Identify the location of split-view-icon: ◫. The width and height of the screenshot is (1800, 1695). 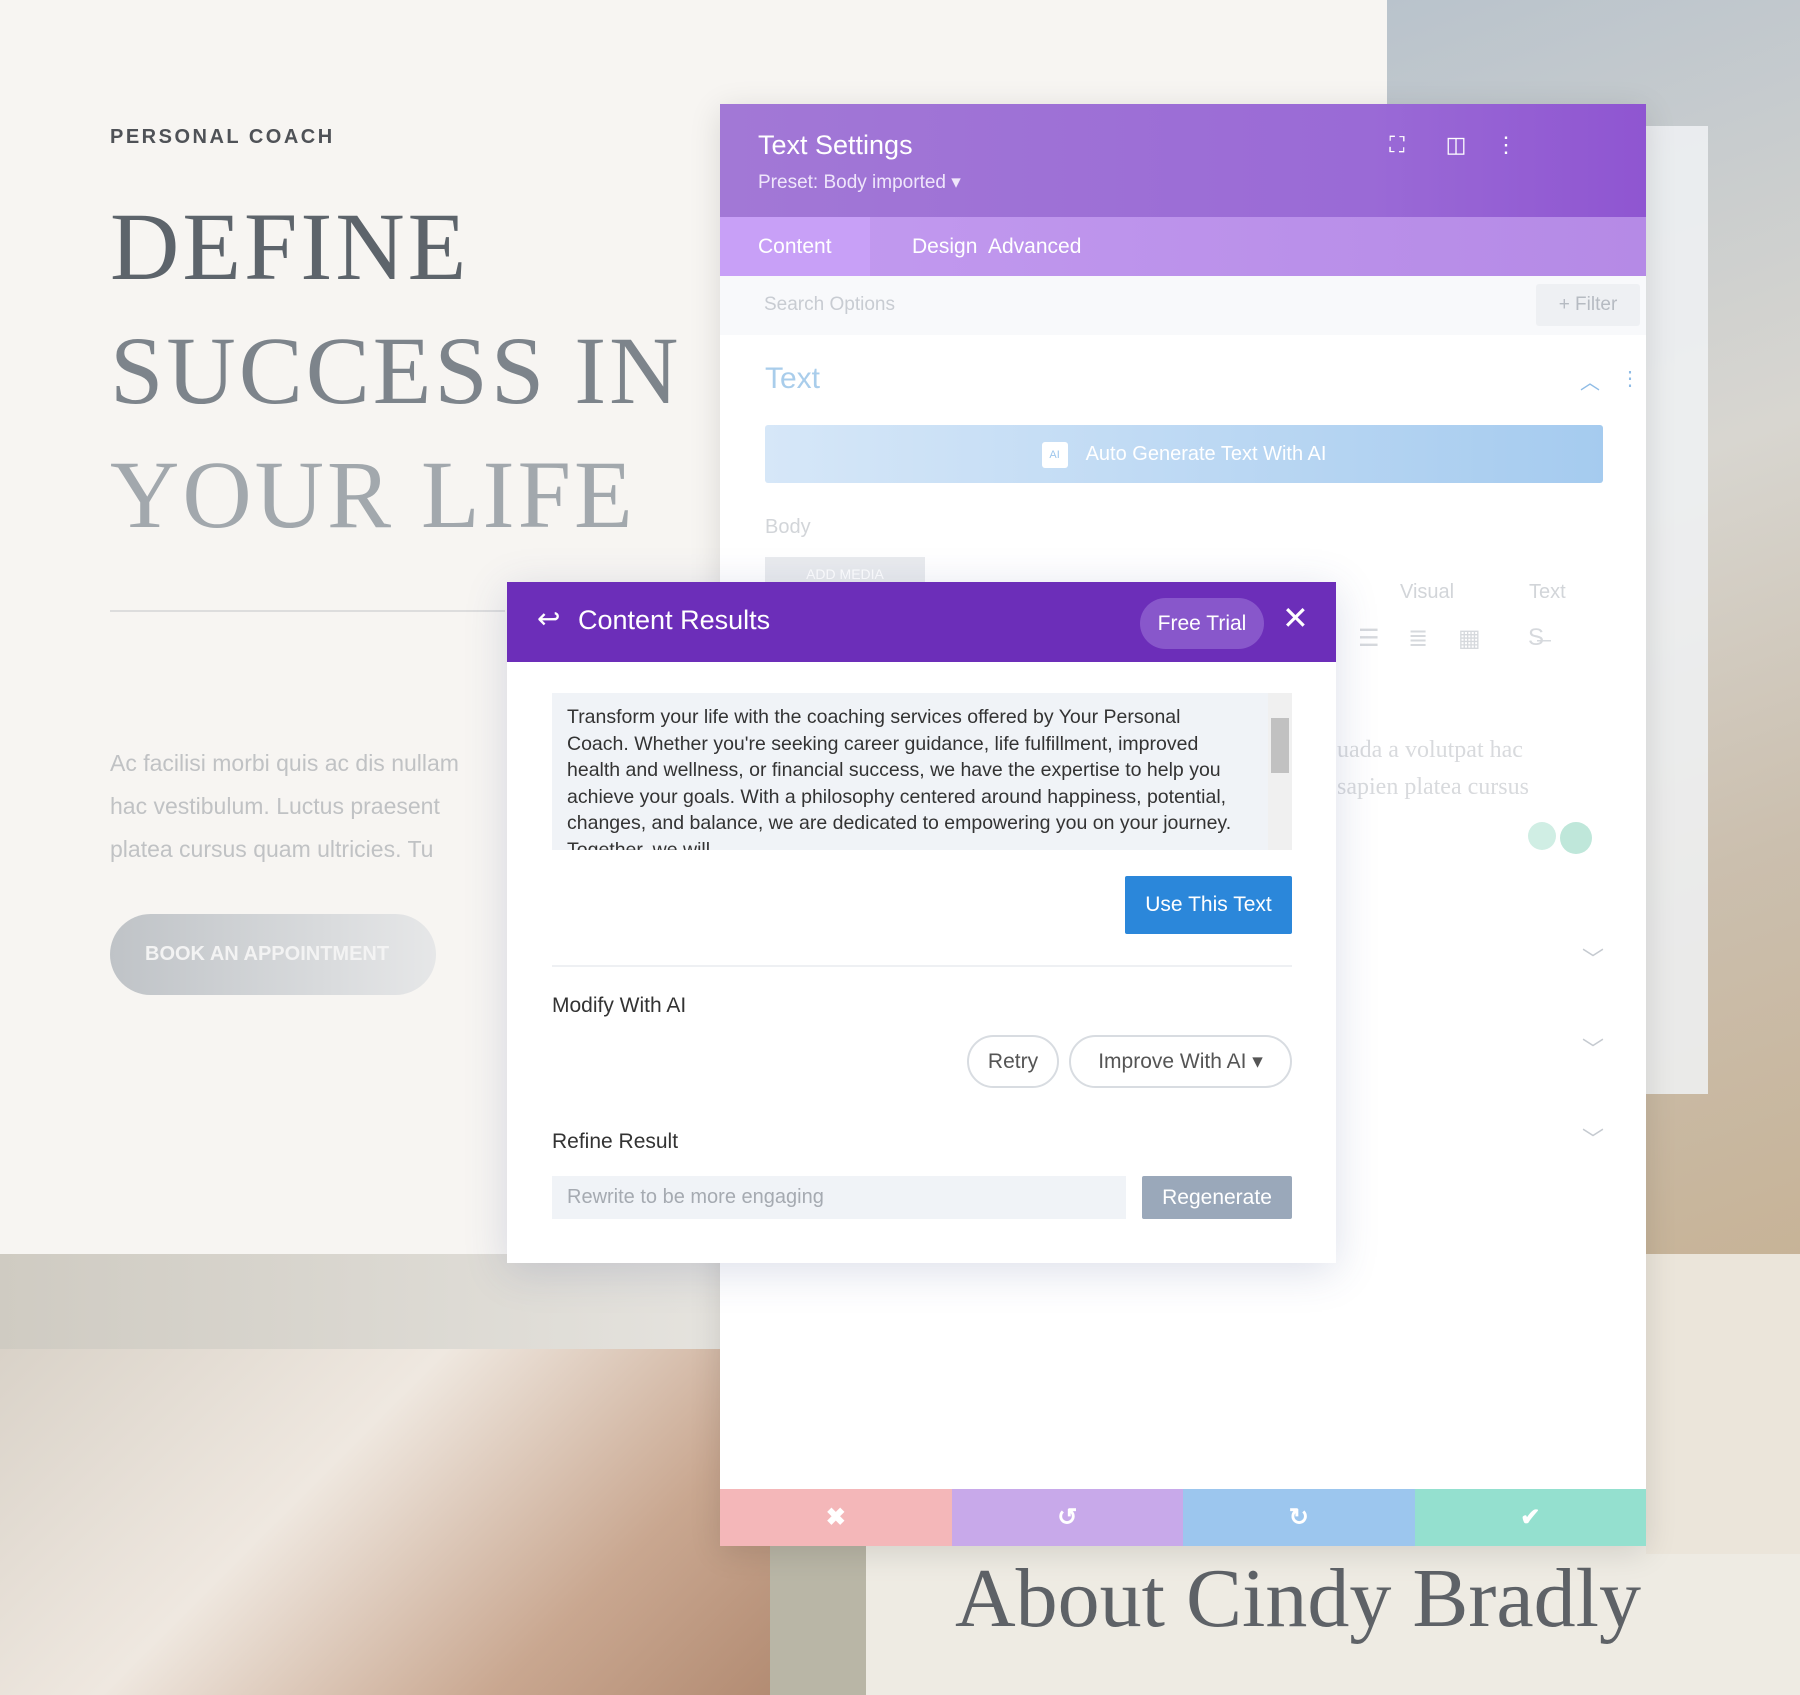
(1456, 145).